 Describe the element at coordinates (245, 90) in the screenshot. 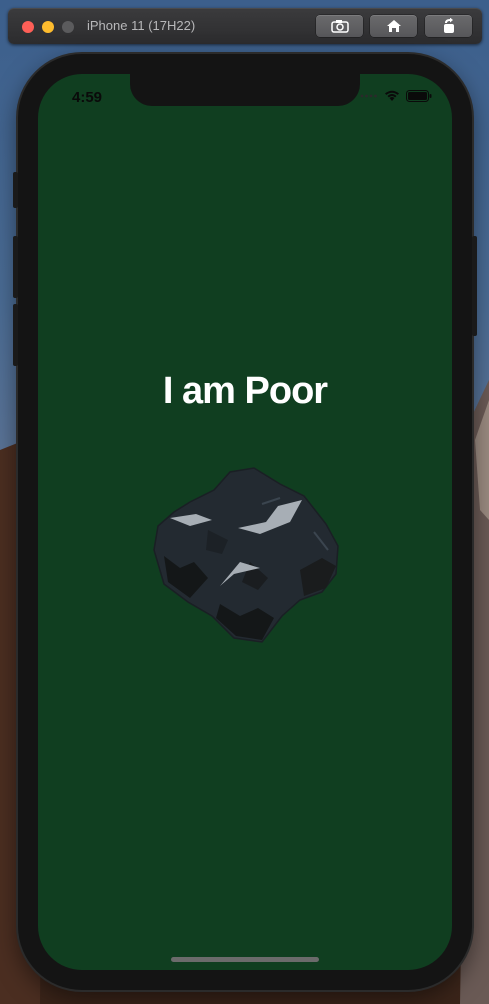

I see `notch` at that location.